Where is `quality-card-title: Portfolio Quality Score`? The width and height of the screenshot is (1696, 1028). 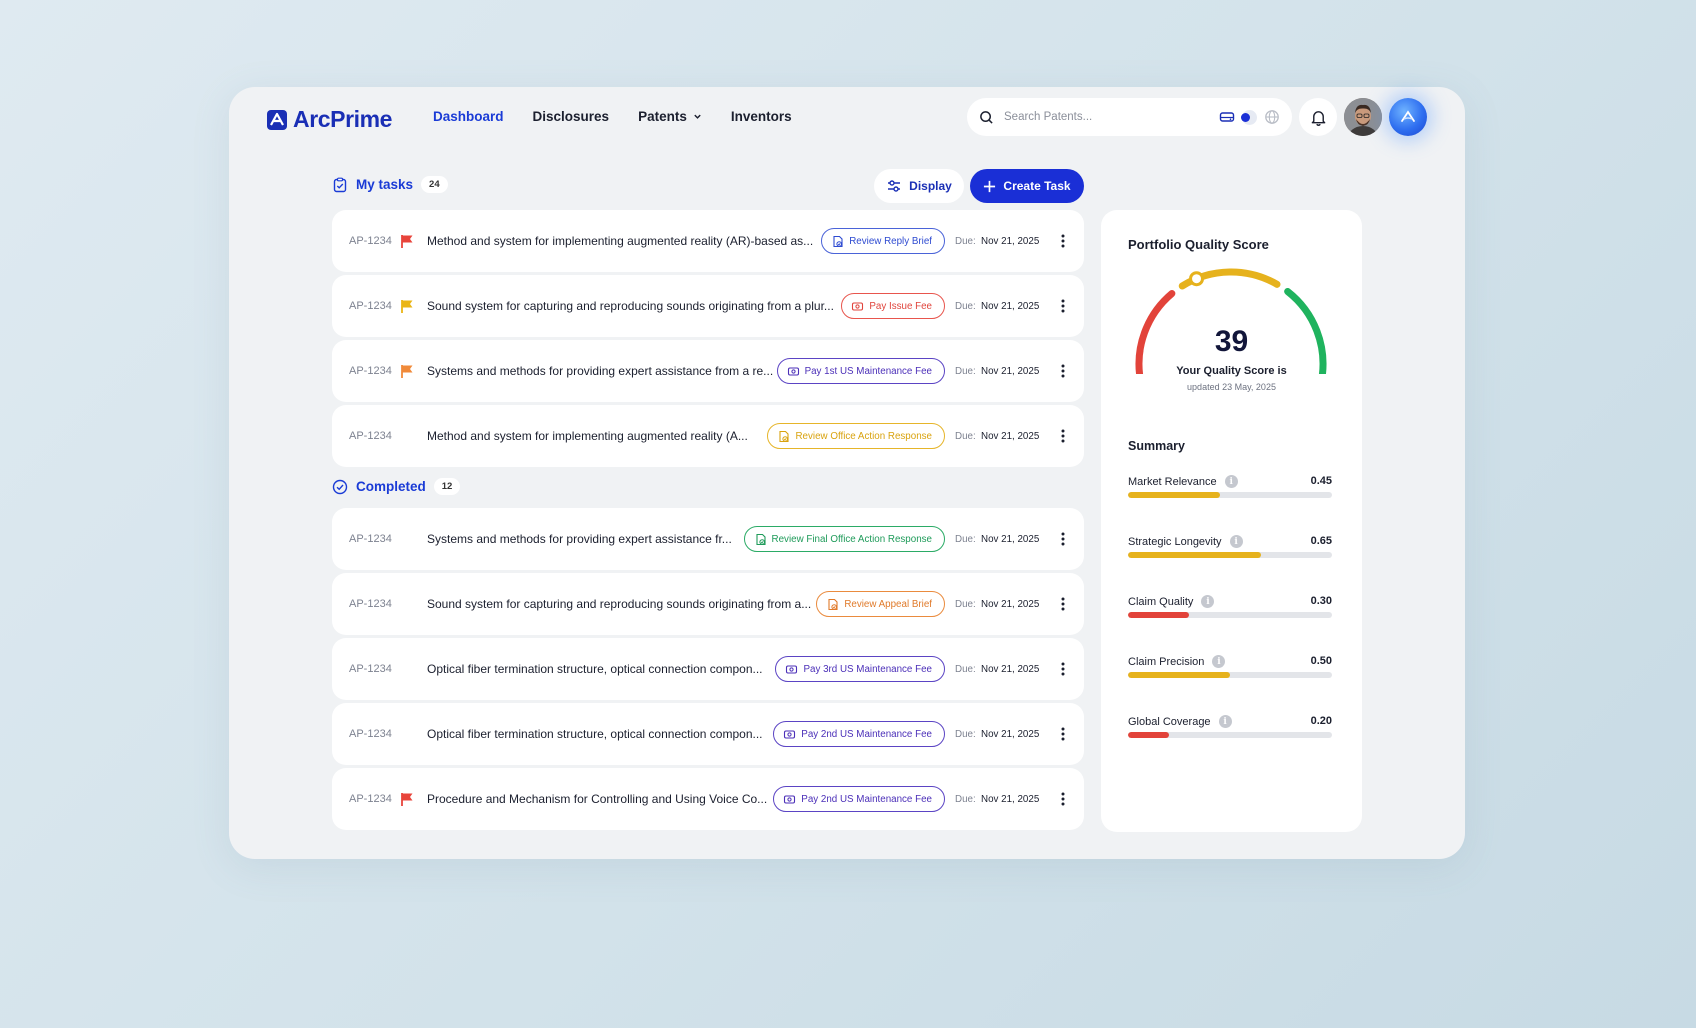
quality-card-title: Portfolio Quality Score is located at coordinates (1198, 244).